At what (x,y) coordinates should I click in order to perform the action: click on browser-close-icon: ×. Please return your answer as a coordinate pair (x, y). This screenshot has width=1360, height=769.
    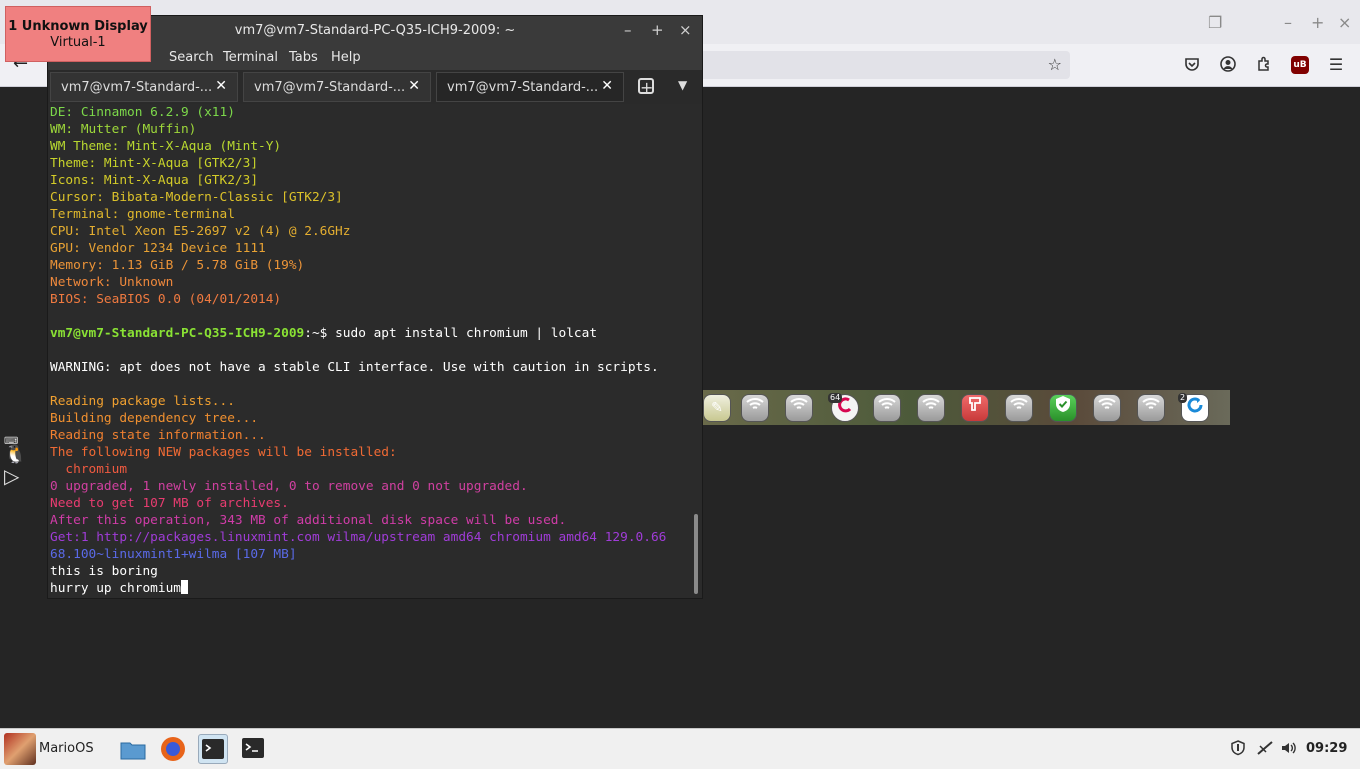
    Looking at the image, I should click on (1344, 22).